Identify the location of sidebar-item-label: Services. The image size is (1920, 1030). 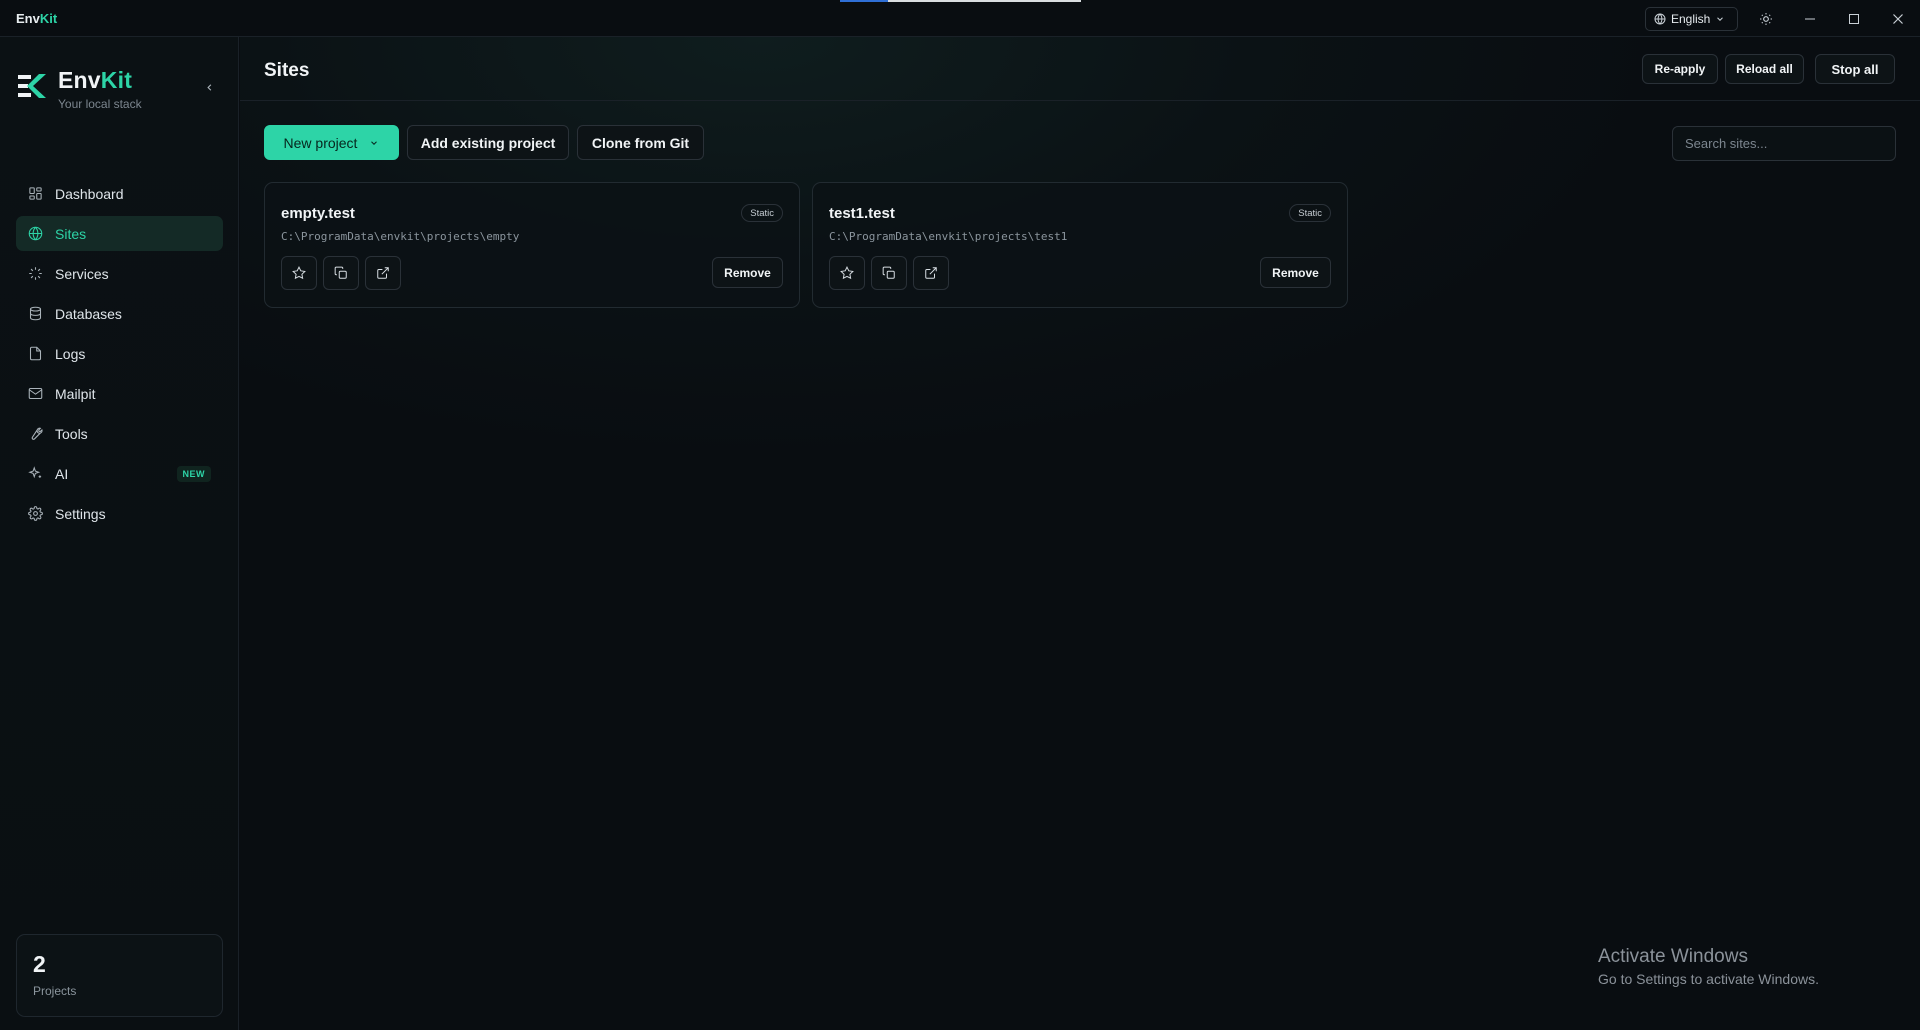
(82, 273).